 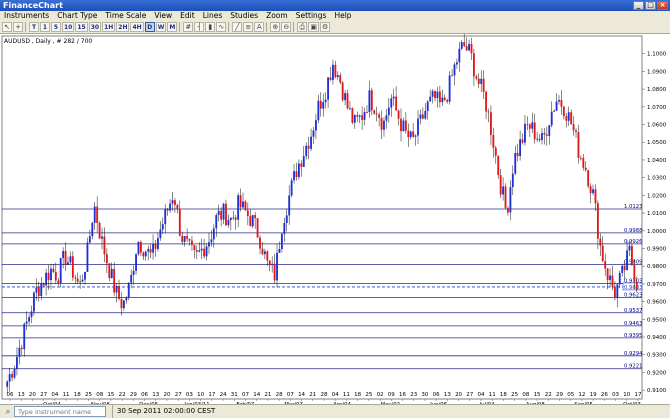 I want to click on timeframe-button-t: T, so click(x=34, y=27).